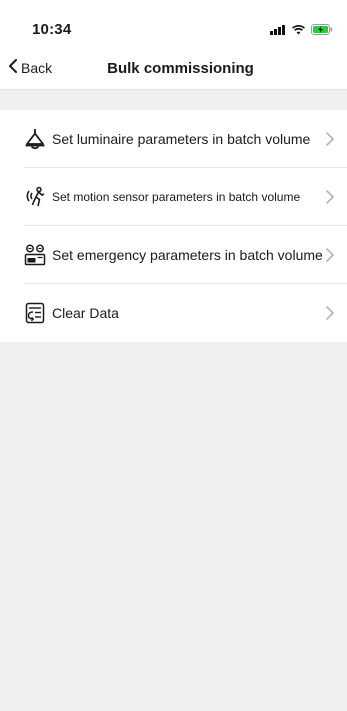  Describe the element at coordinates (85, 313) in the screenshot. I see `menu-item-label: Clear Data` at that location.